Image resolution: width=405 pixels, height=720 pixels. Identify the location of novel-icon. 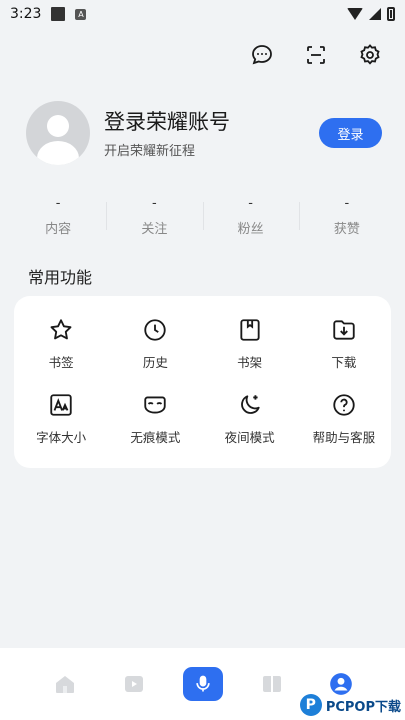
(272, 684).